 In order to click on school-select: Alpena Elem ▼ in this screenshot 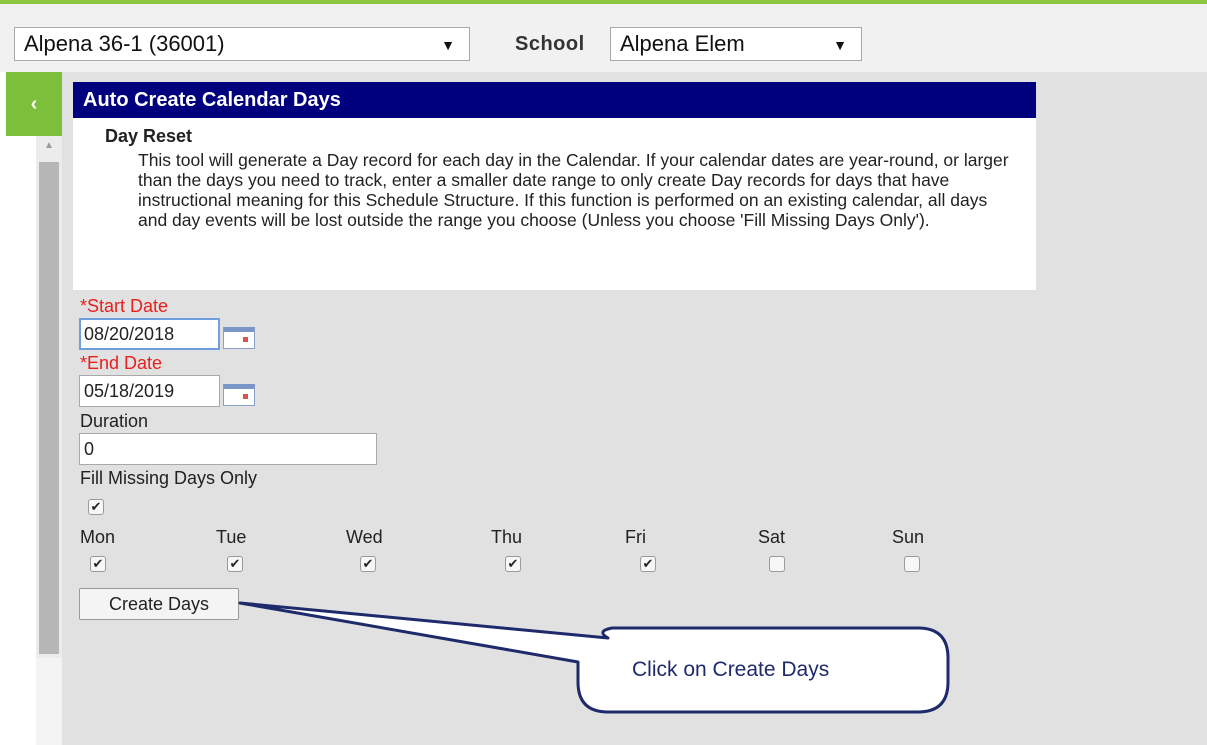, I will do `click(736, 44)`.